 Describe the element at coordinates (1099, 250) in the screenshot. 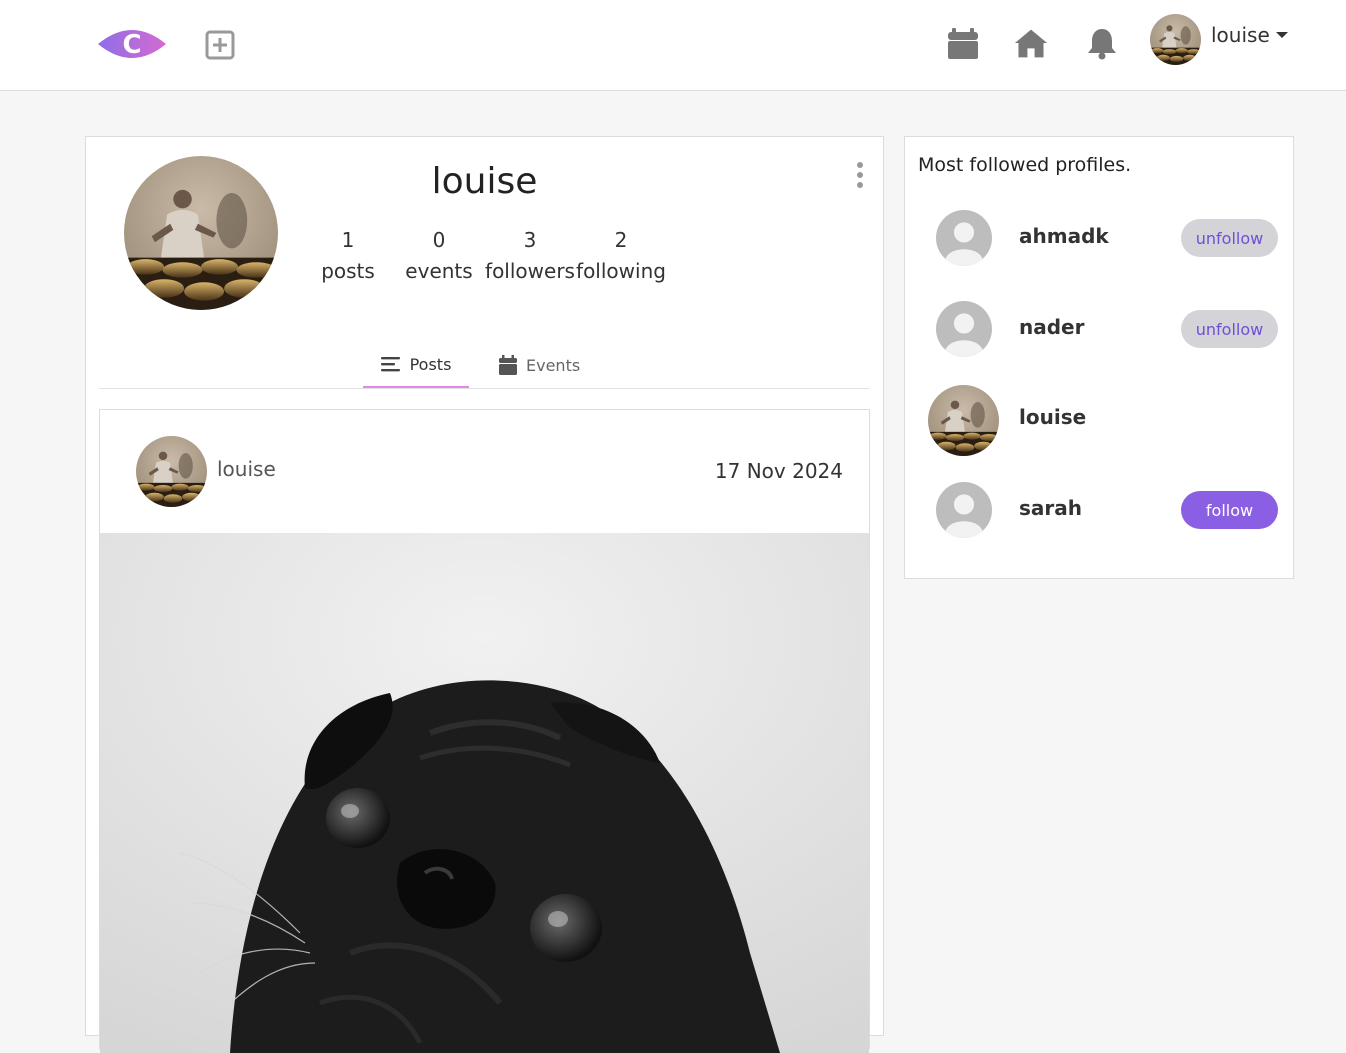

I see `list-item: ahmadk unfollow` at that location.